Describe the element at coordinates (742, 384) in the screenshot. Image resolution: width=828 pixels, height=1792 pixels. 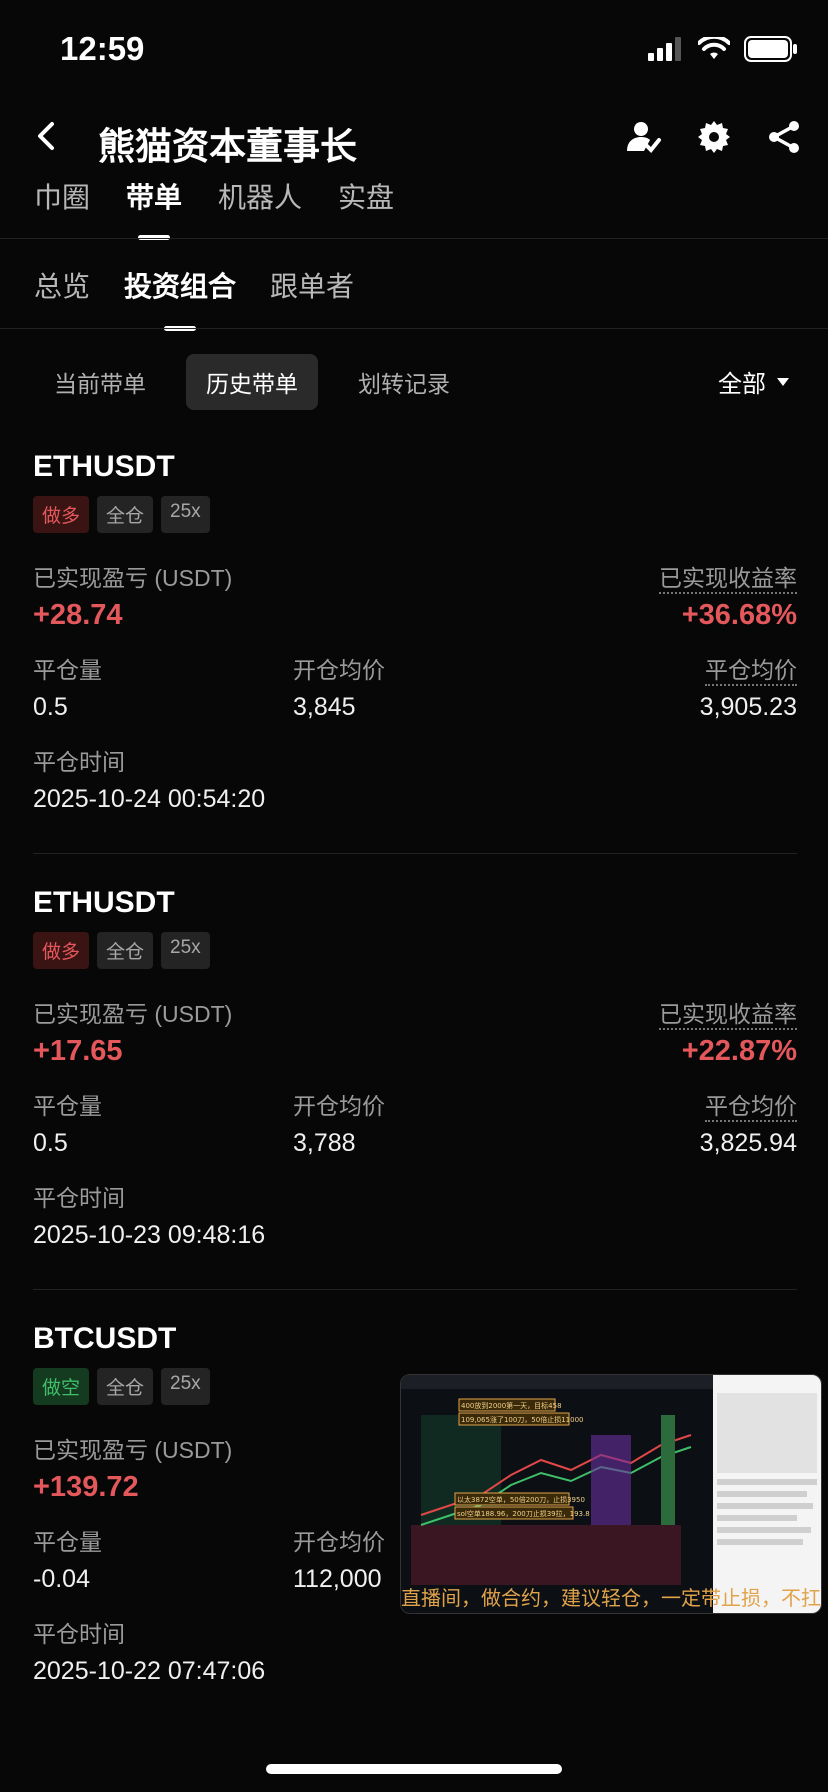
I see `filter-label: 全部` at that location.